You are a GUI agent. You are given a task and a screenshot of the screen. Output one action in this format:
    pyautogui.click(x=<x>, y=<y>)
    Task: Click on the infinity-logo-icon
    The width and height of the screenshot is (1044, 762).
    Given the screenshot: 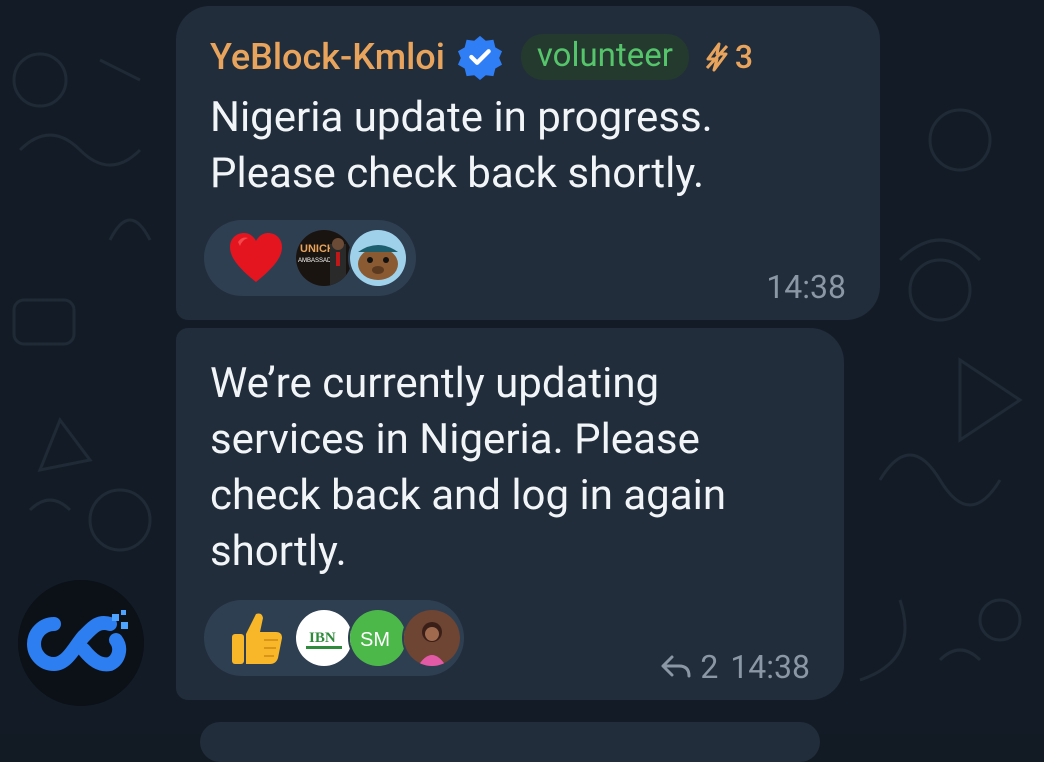 What is the action you would take?
    pyautogui.click(x=81, y=643)
    